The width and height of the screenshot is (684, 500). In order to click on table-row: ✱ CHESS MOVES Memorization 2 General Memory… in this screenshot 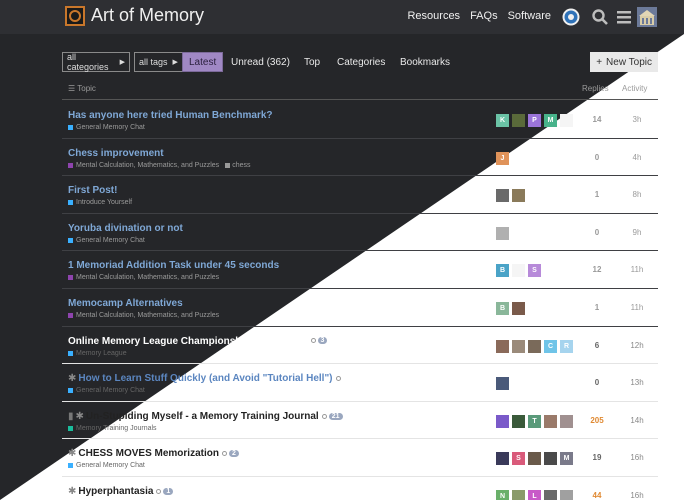, I will do `click(360, 458)`.